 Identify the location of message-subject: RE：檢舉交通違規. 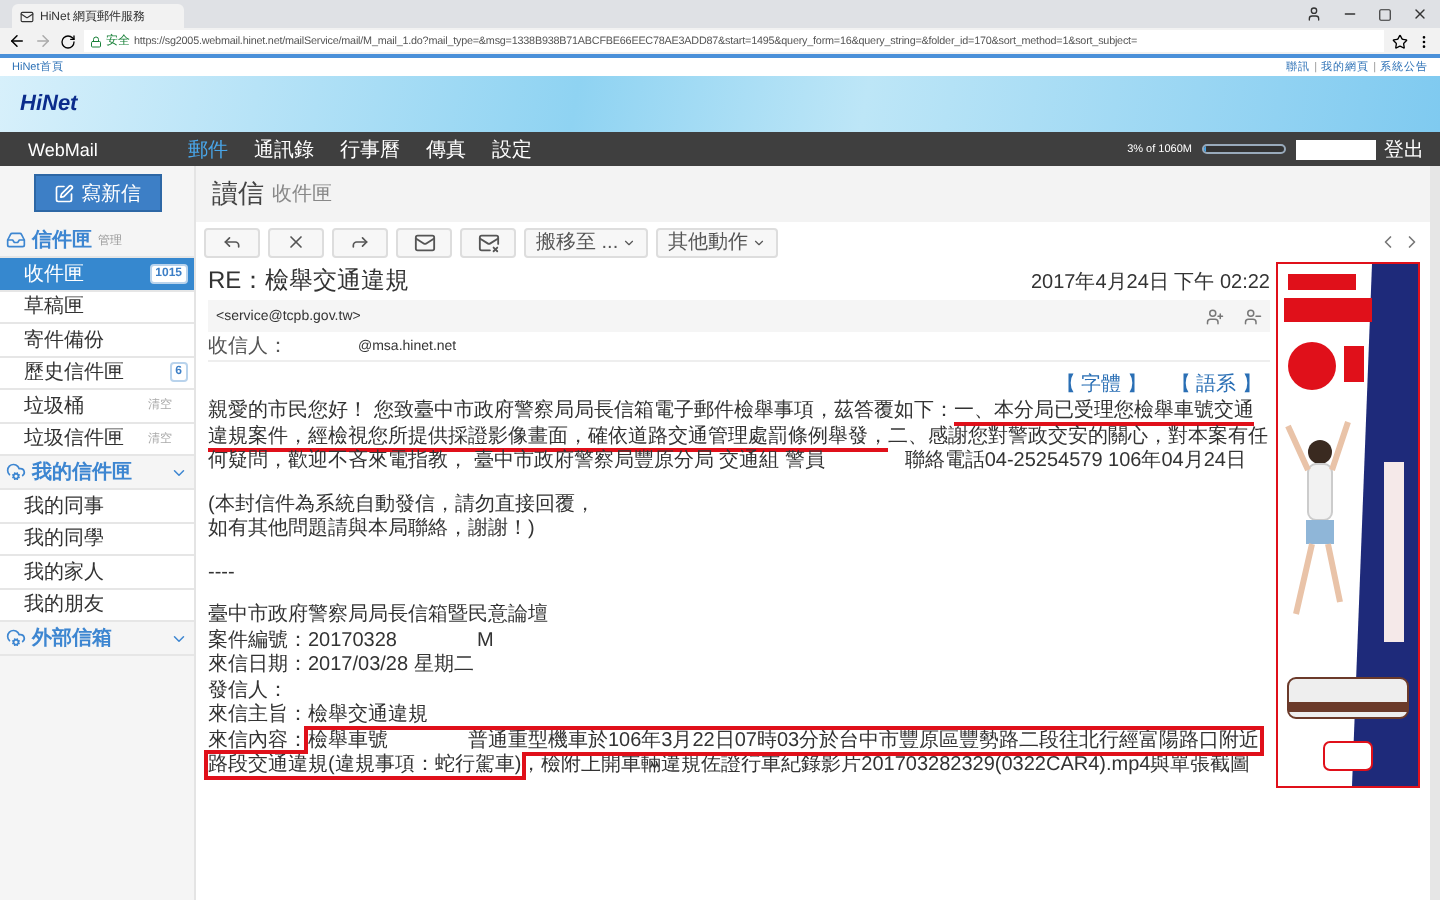
(309, 281).